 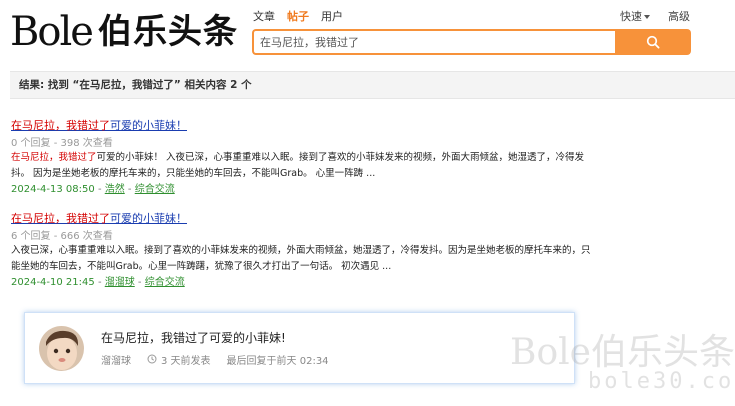 I want to click on card-meta: 溜溜球 3 天前发表 最后回复于前天 02:34, so click(x=215, y=359).